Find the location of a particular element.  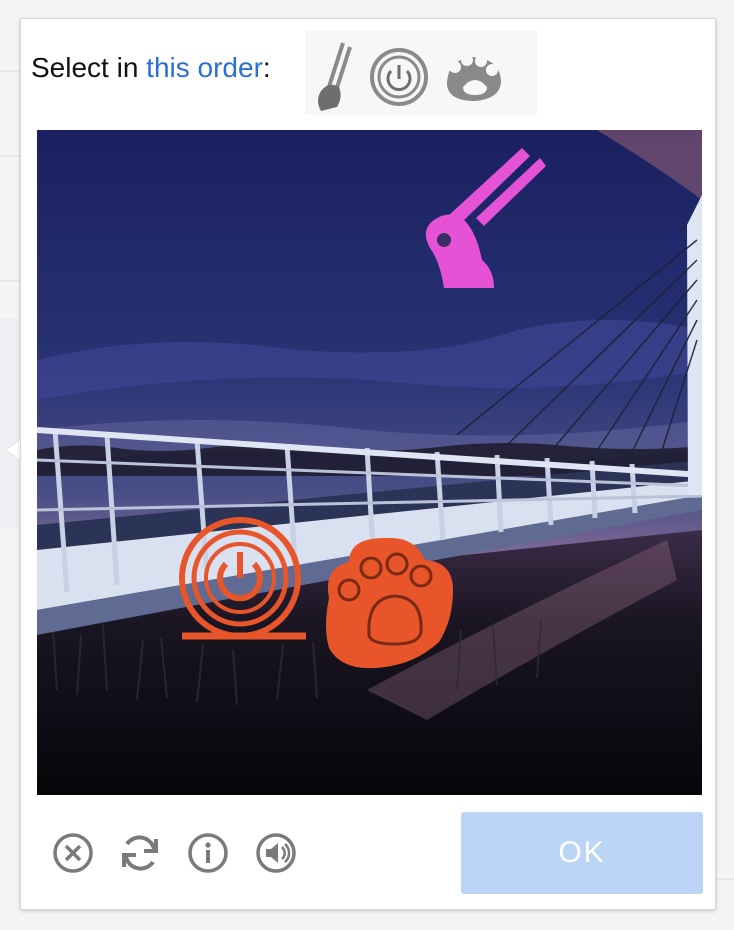

captcha-instruction: Select in this order: is located at coordinates (151, 68).